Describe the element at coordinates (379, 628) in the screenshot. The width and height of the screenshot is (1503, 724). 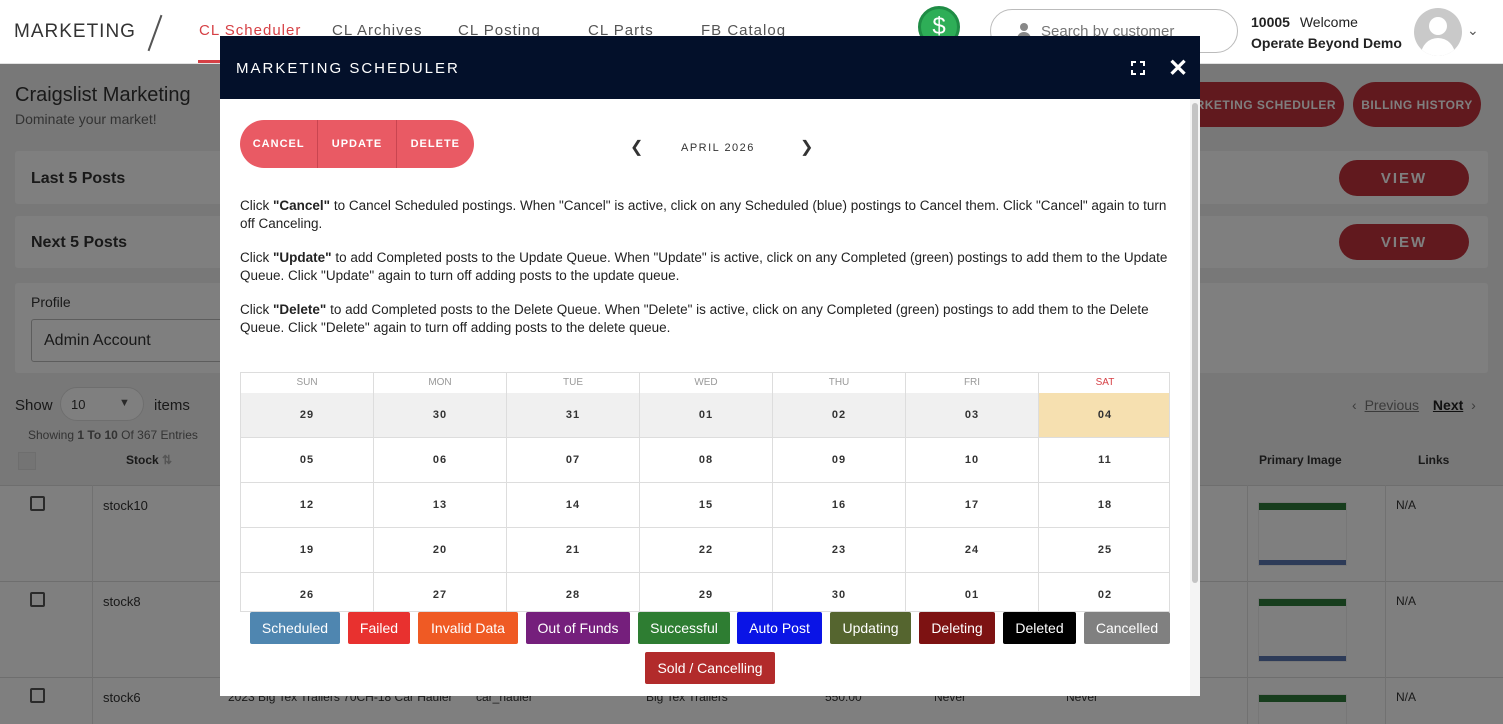
I see `legend-failed: Failed` at that location.